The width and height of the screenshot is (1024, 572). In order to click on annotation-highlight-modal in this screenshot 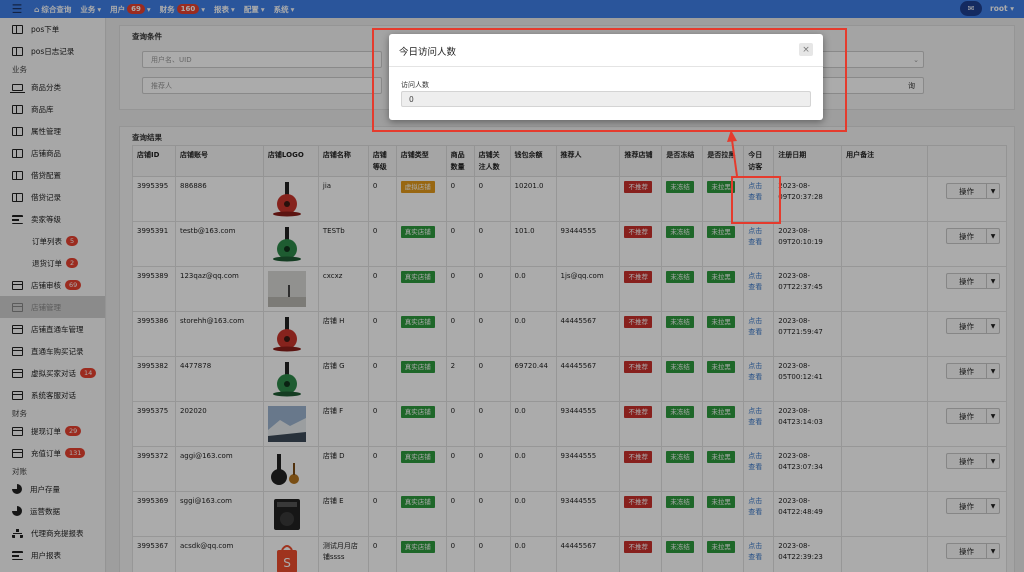, I will do `click(609, 80)`.